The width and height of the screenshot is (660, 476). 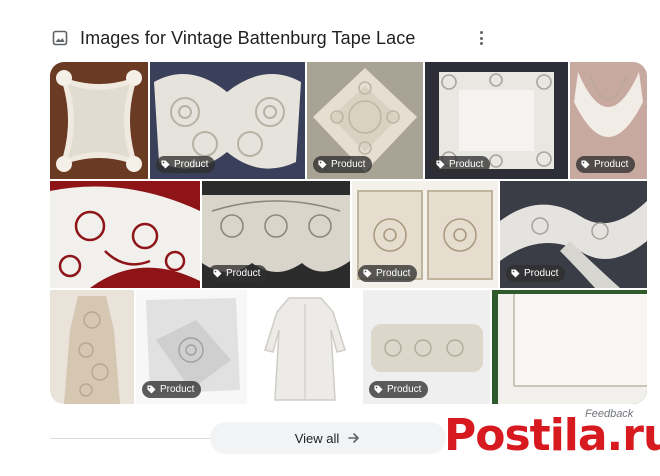 I want to click on divider, so click(x=130, y=438).